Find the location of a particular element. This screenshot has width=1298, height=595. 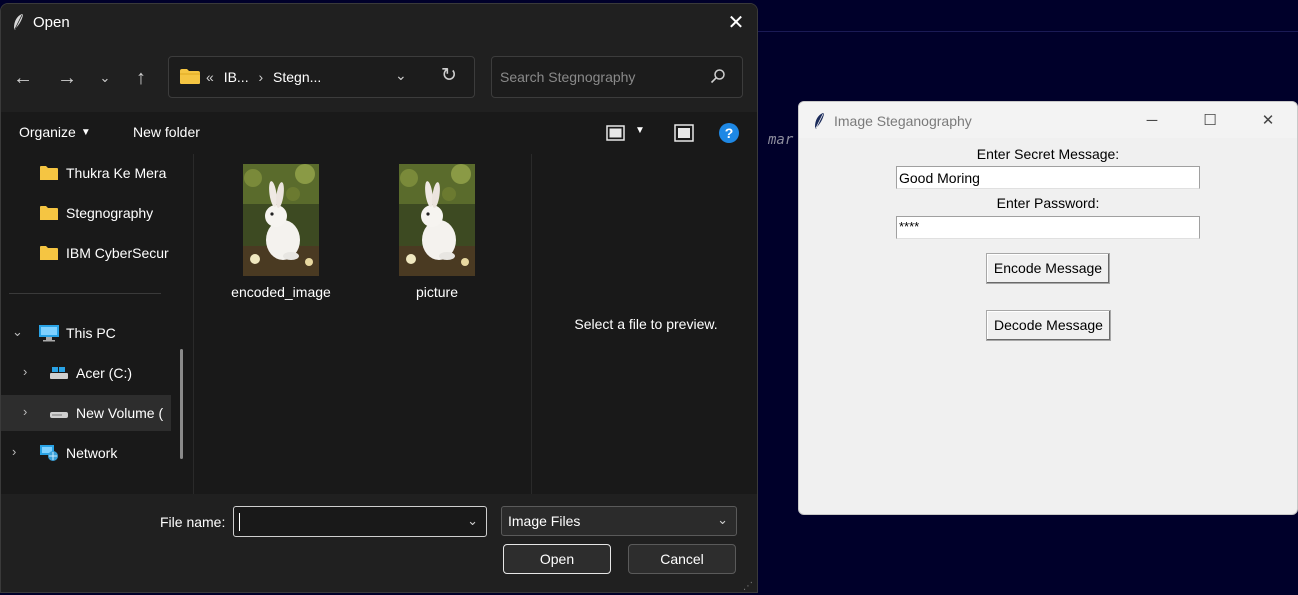

encode-message-button: Encode Message is located at coordinates (1048, 268).